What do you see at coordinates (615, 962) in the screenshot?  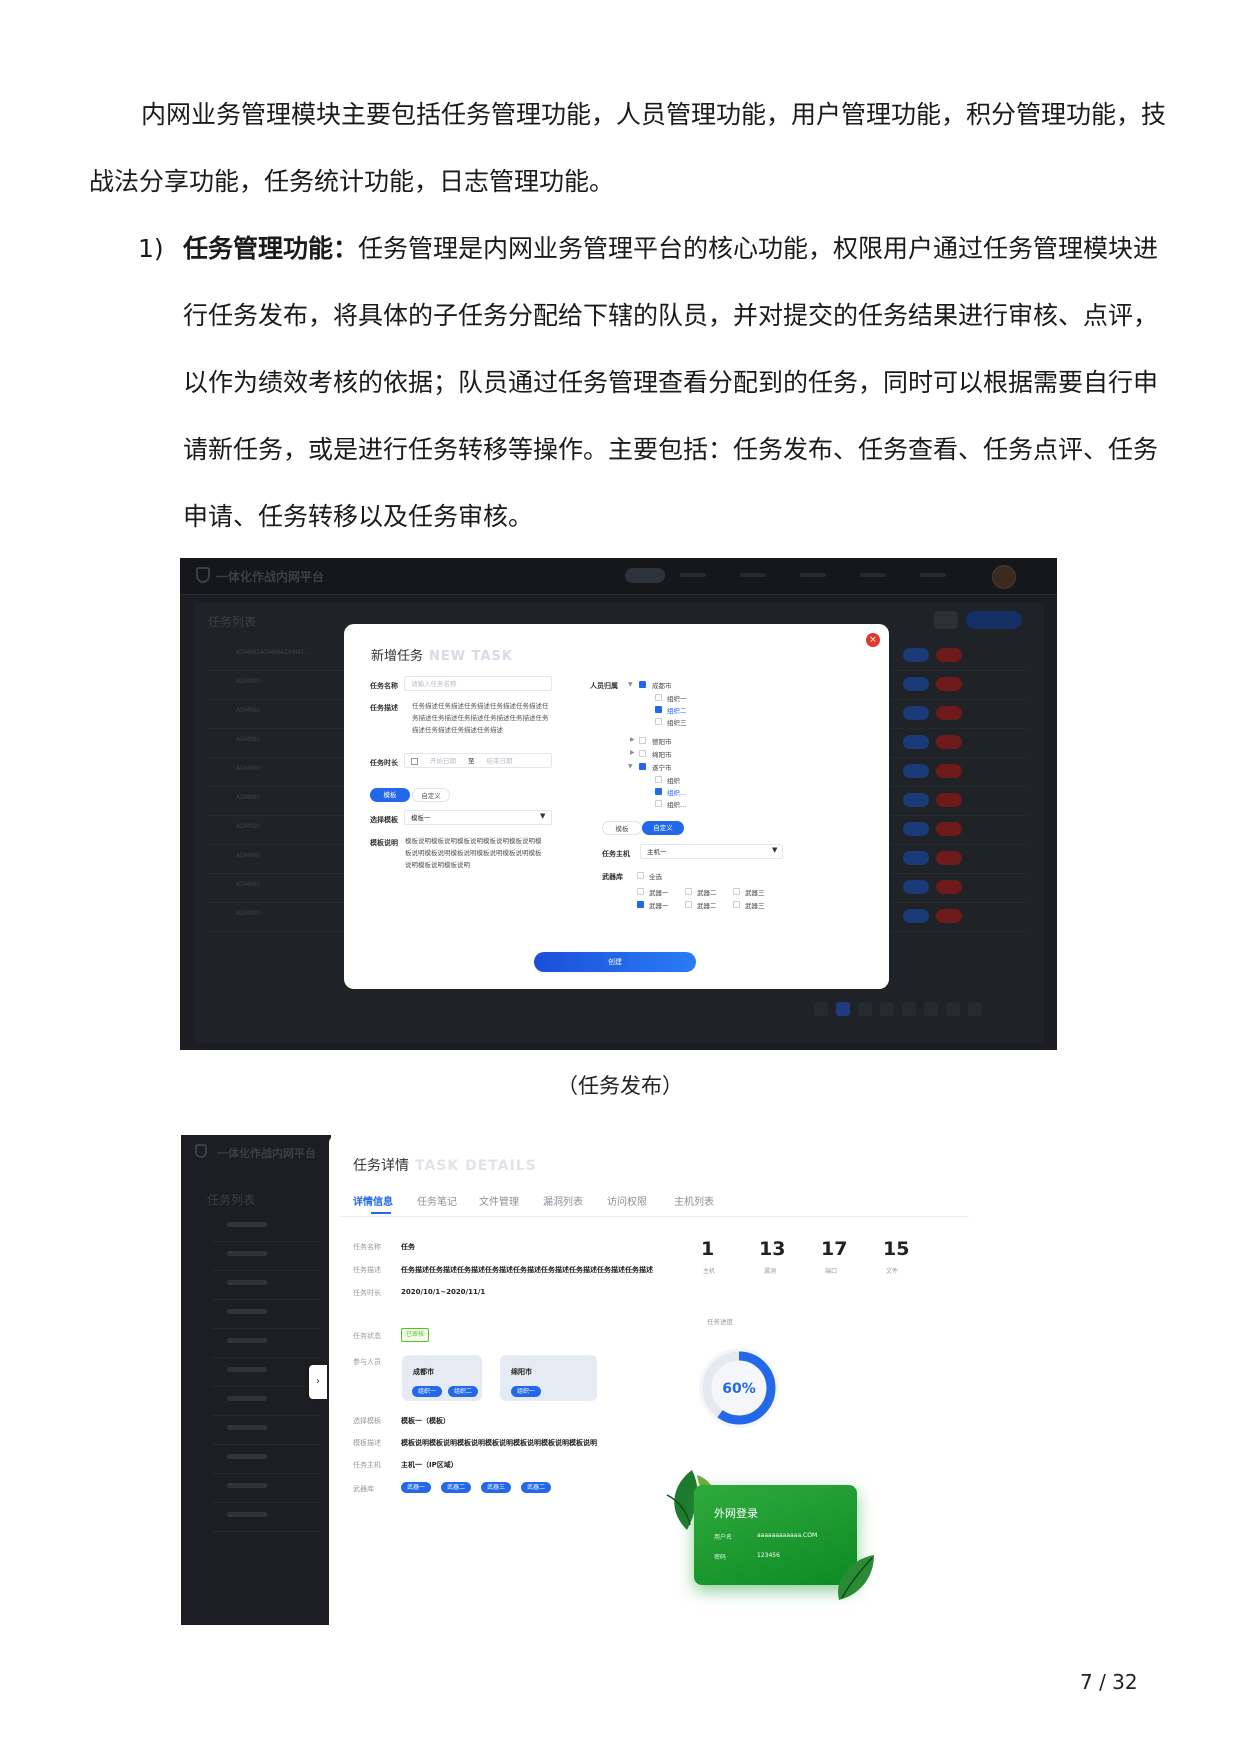 I see `create-button: 创建` at bounding box center [615, 962].